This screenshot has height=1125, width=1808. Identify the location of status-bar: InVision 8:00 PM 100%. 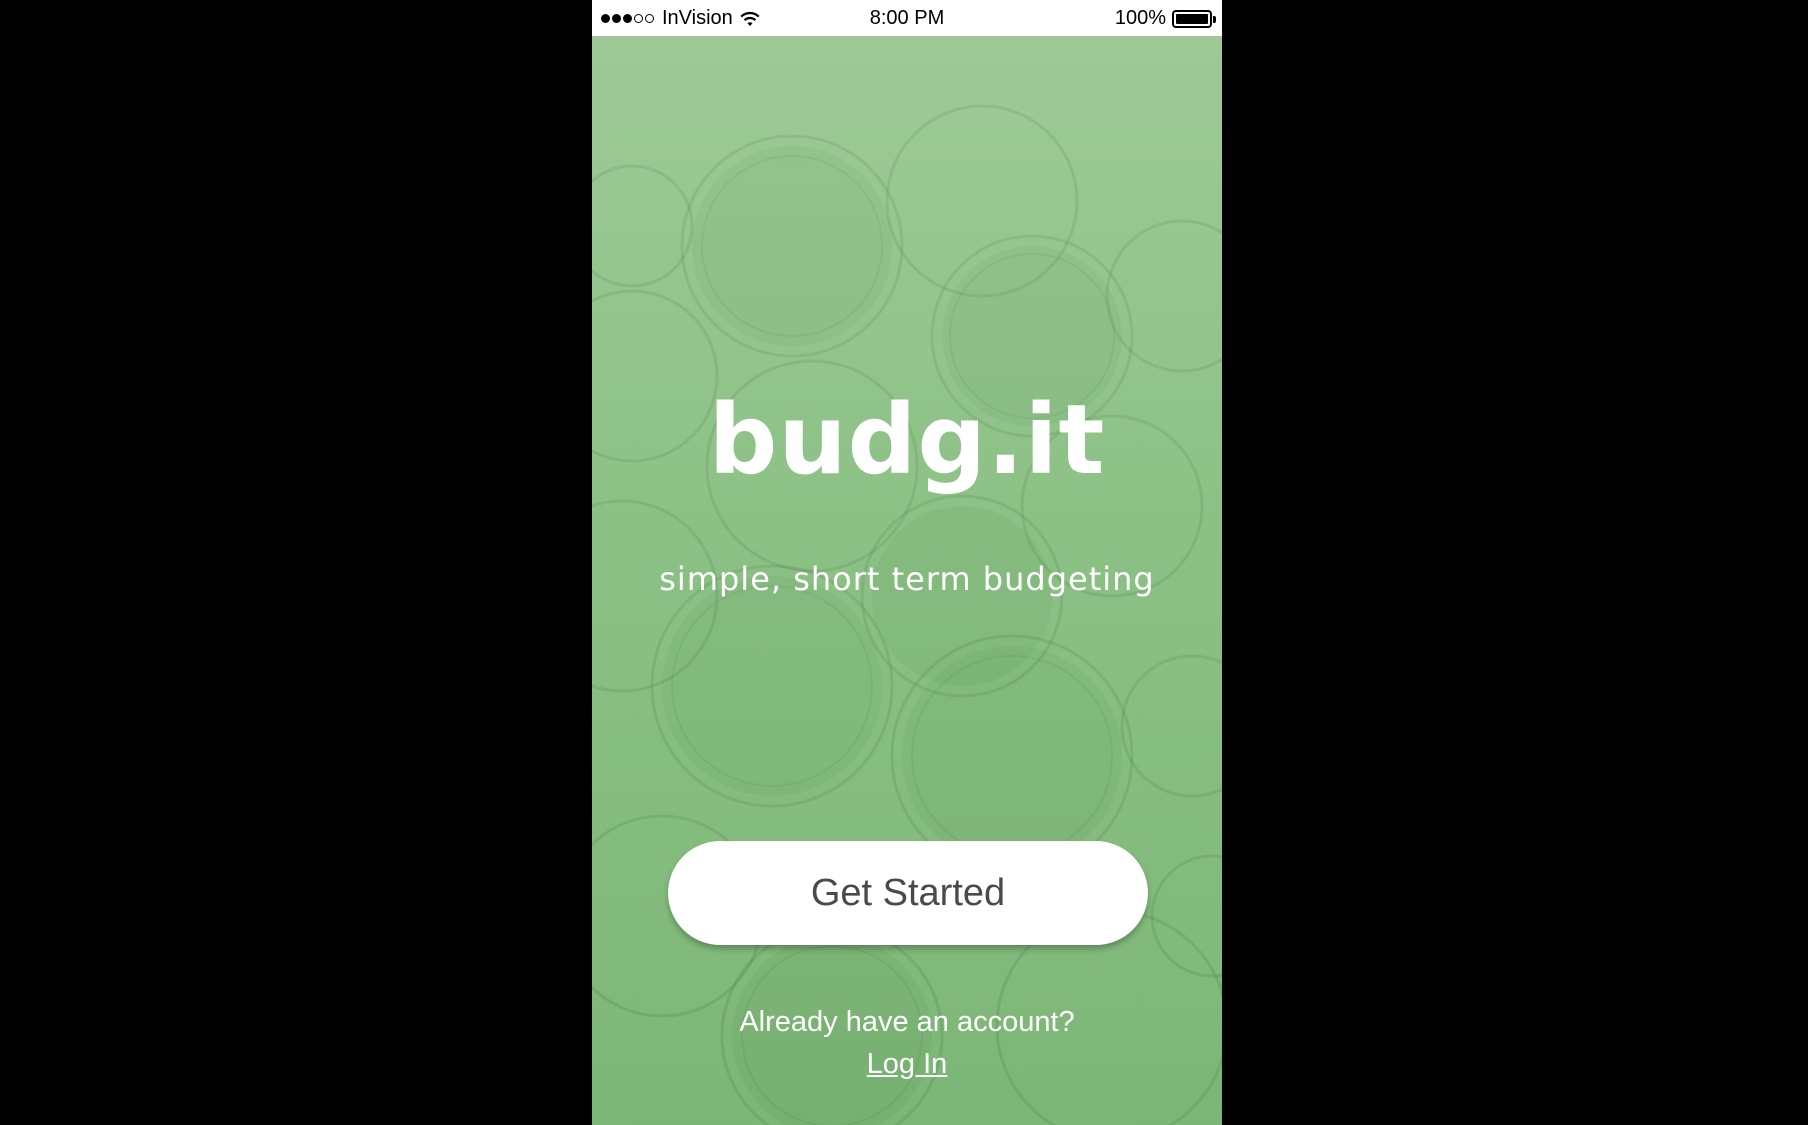
(907, 18).